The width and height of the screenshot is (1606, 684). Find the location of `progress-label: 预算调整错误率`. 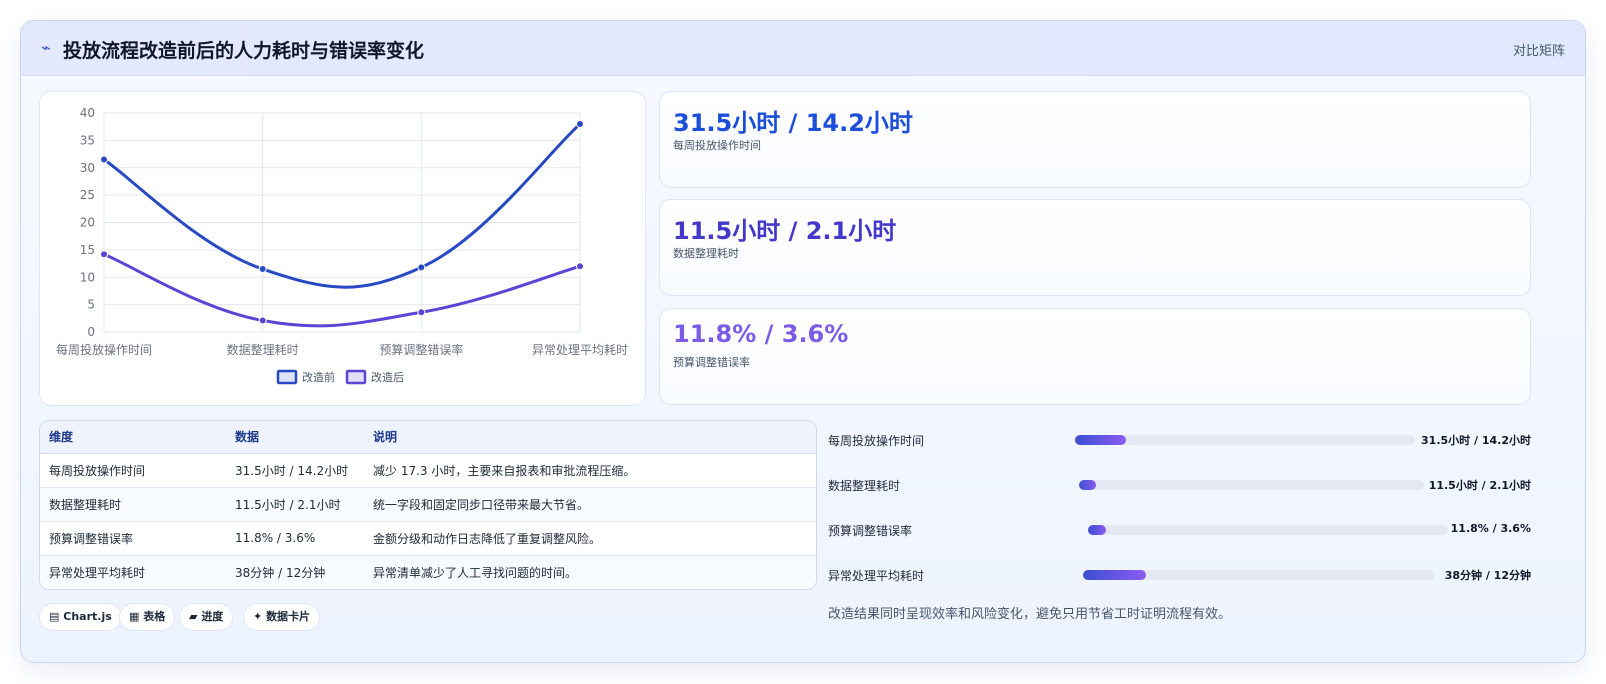

progress-label: 预算调整错误率 is located at coordinates (870, 531).